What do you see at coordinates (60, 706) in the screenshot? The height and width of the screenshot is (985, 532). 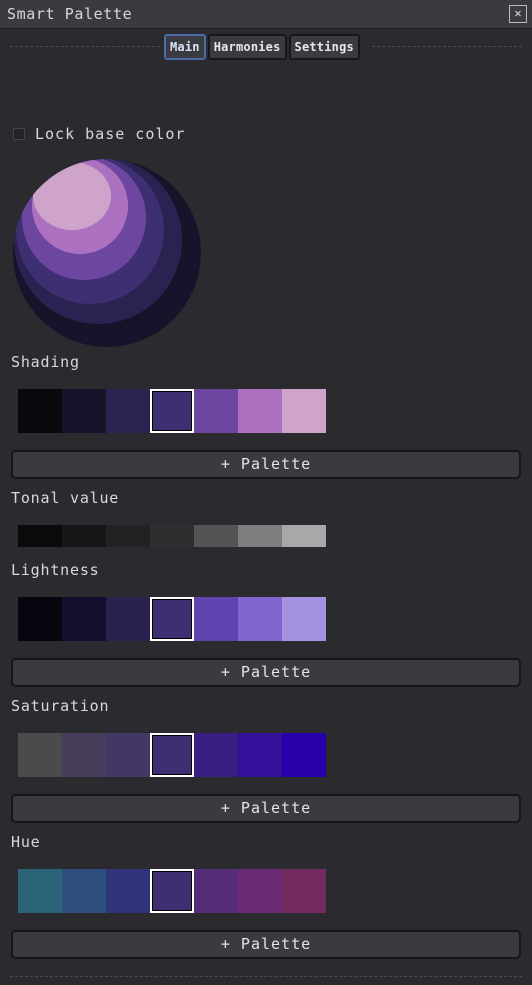 I see `saturation-label: Saturation` at bounding box center [60, 706].